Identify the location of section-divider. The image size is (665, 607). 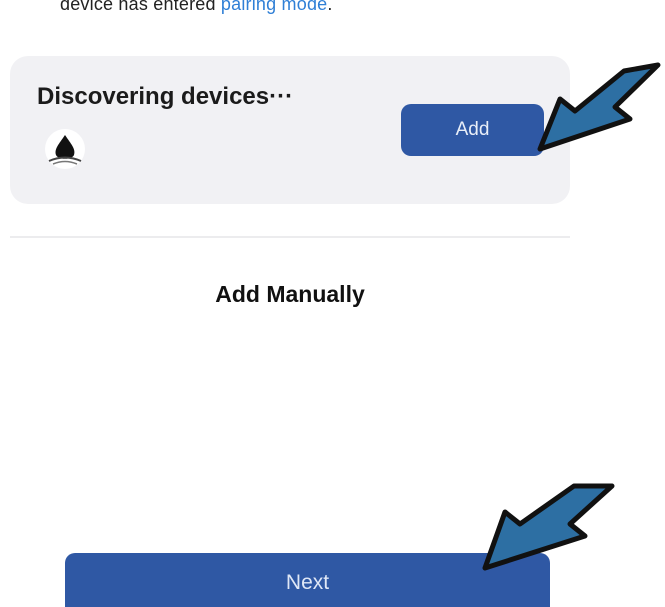
(290, 237).